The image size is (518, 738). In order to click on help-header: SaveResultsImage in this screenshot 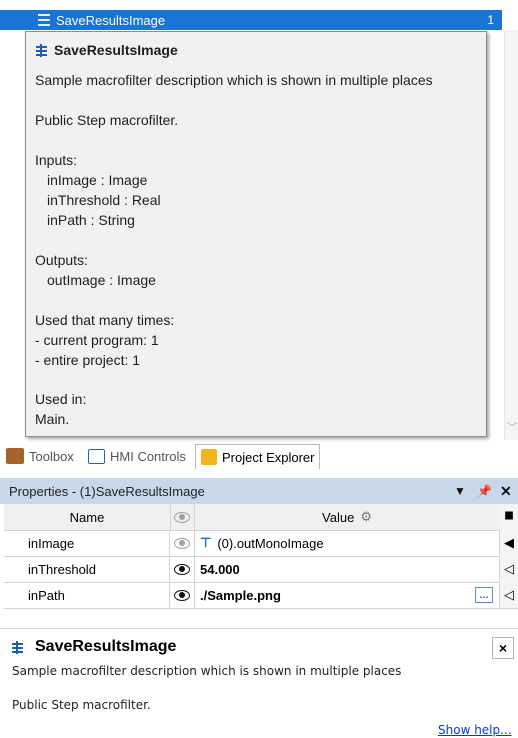, I will do `click(94, 647)`.